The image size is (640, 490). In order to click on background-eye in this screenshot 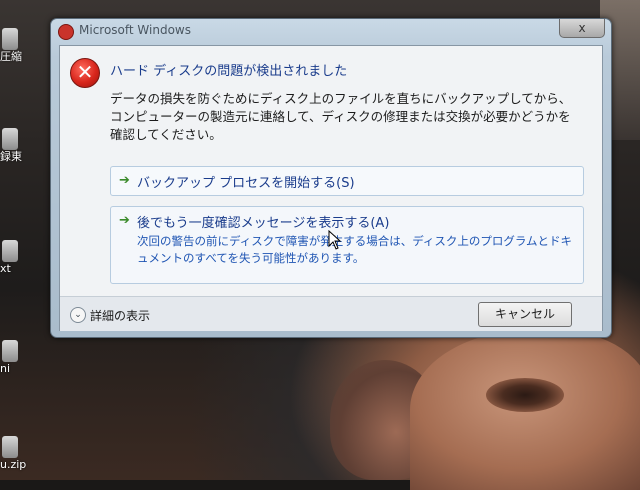, I will do `click(525, 395)`.